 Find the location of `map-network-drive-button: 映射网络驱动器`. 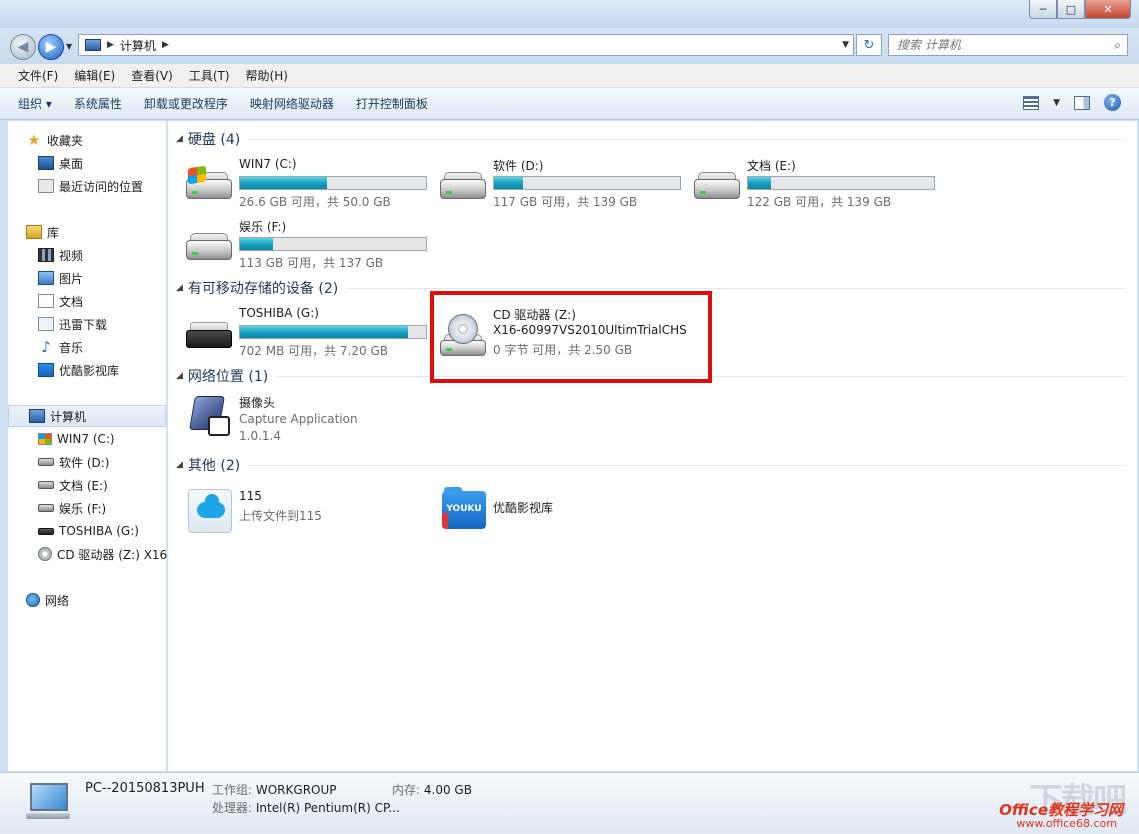

map-network-drive-button: 映射网络驱动器 is located at coordinates (292, 103).